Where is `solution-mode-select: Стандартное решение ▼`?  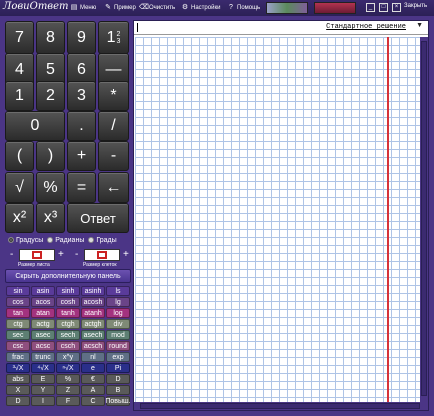
solution-mode-select: Стандартное решение ▼ is located at coordinates (281, 28).